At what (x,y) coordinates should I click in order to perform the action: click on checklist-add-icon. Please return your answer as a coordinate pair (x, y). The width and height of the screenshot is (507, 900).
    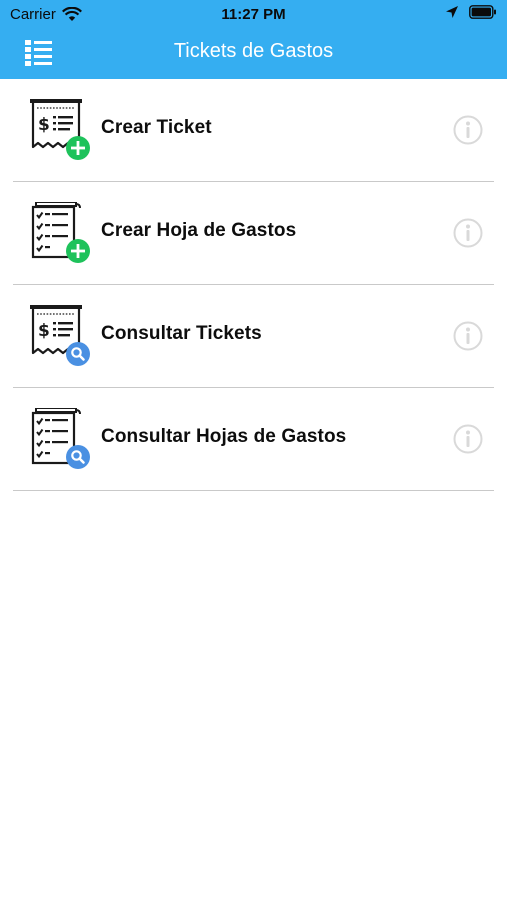
    Looking at the image, I should click on (60, 232).